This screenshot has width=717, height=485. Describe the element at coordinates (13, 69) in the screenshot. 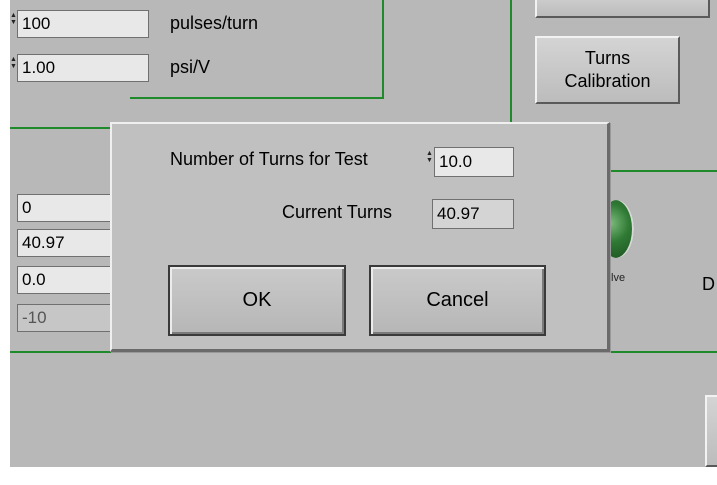

I see `psi-spinner-icon: ▲ ▼` at that location.